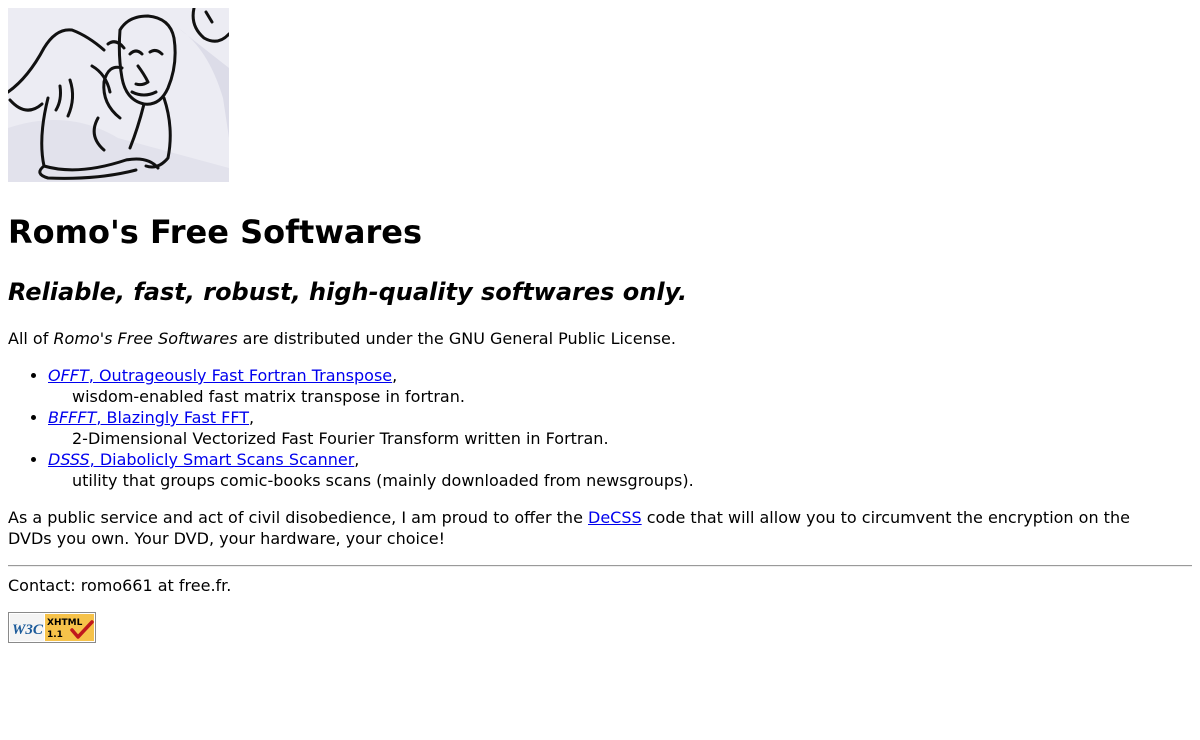 The height and width of the screenshot is (740, 1200). I want to click on intro-name: Romo's Free Softwares, so click(145, 338).